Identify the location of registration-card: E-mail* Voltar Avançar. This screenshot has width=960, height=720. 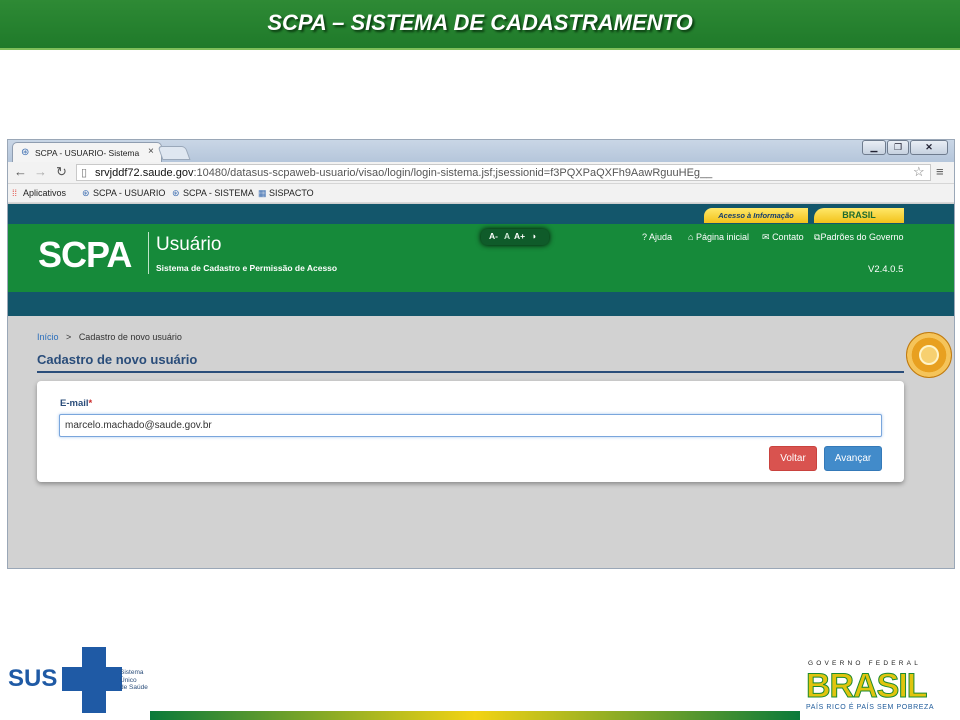
(470, 431).